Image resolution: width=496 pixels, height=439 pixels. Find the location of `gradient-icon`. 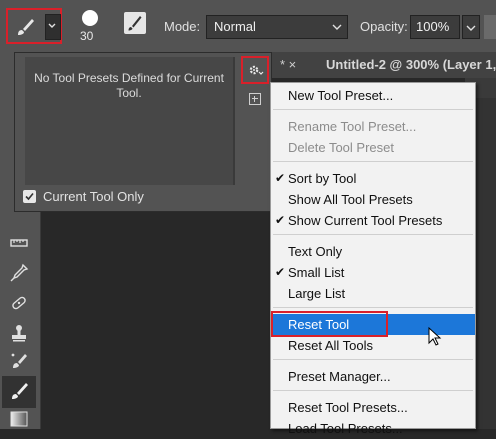

gradient-icon is located at coordinates (19, 419).